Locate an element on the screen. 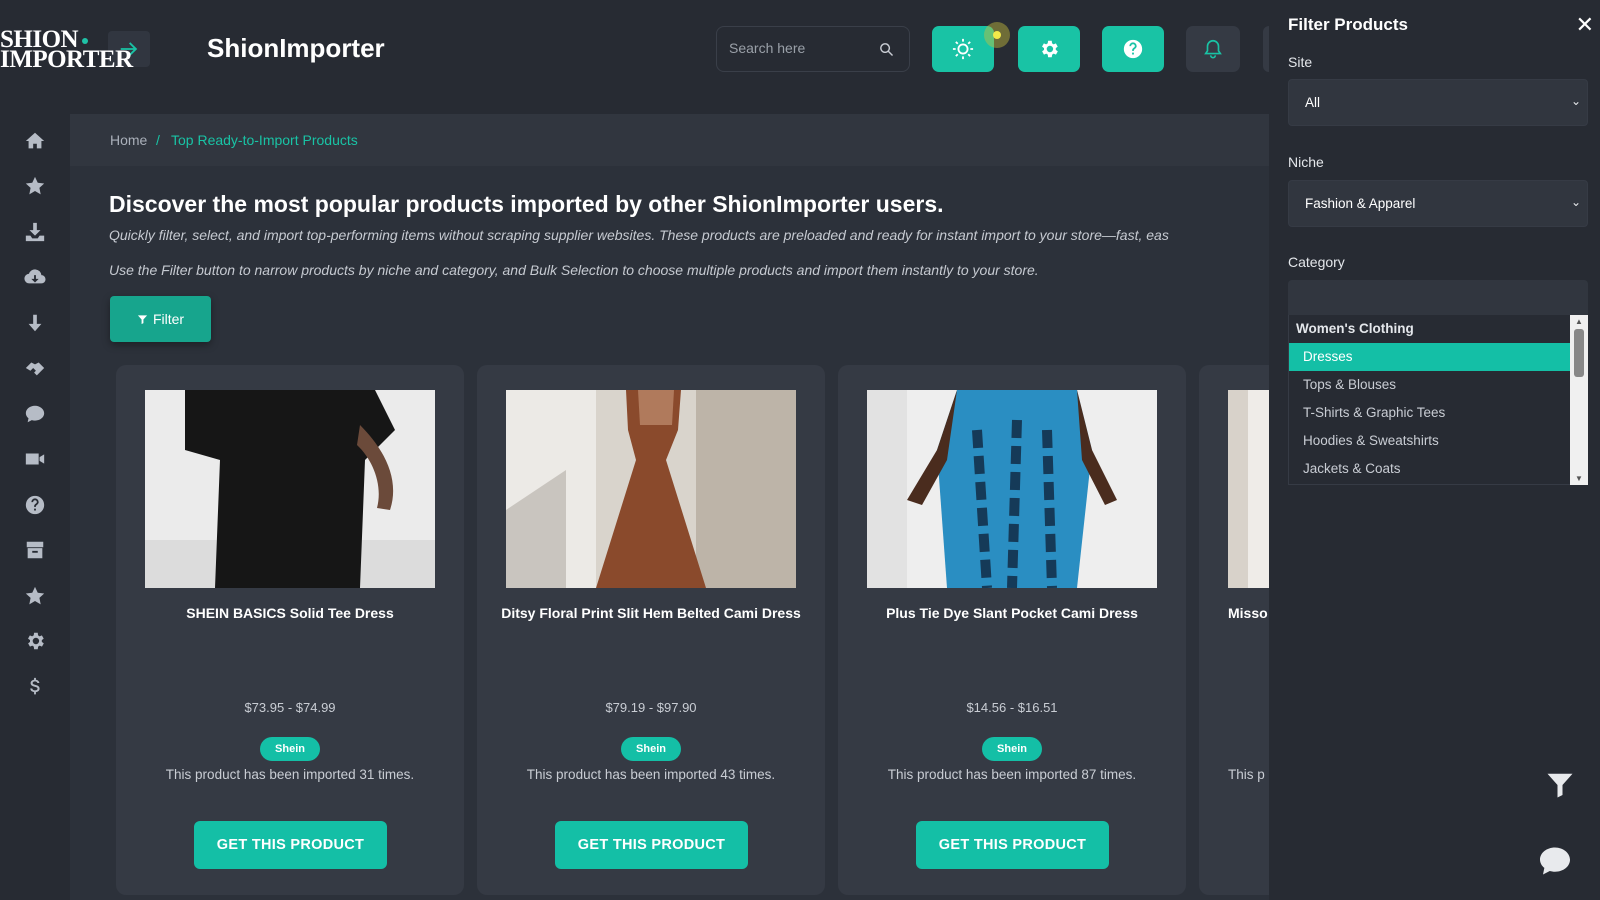  sidebar is located at coordinates (35, 450).